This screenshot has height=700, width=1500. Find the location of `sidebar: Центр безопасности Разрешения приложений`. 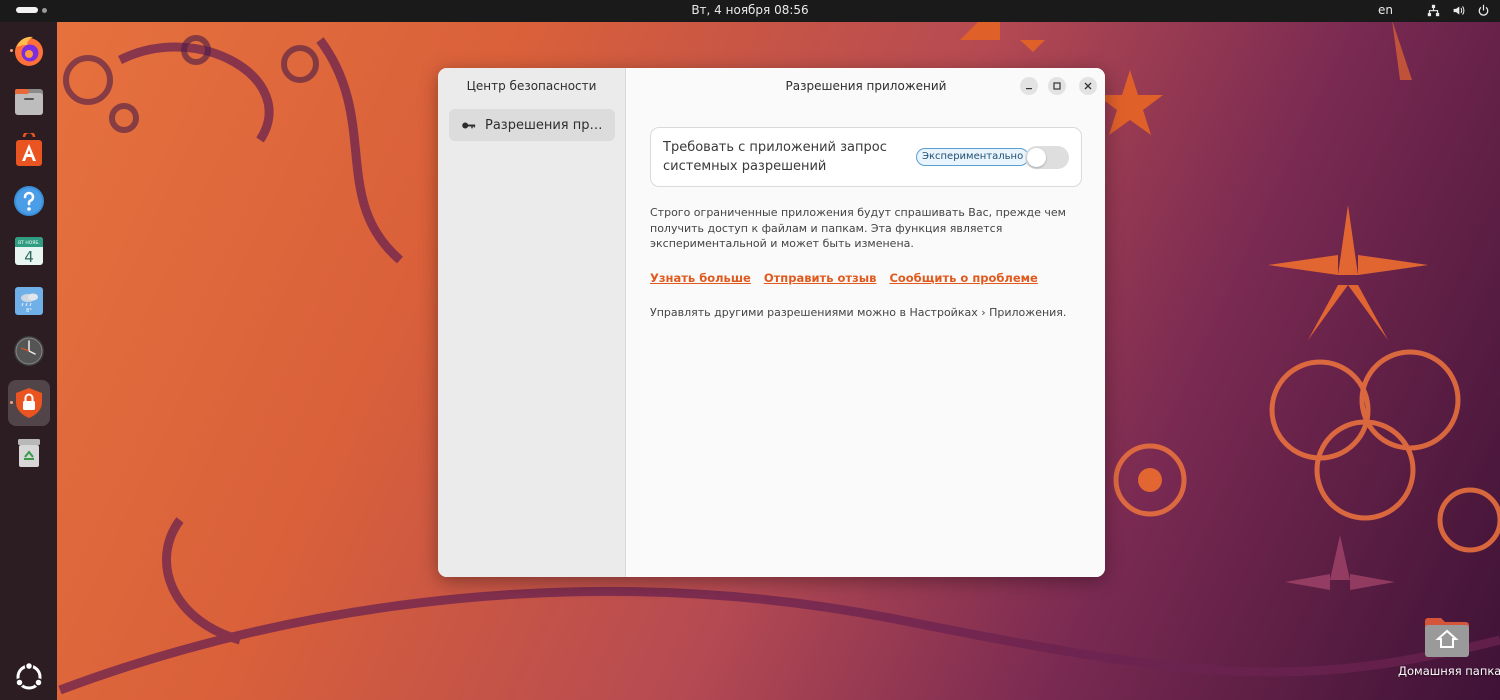

sidebar: Центр безопасности Разрешения приложений is located at coordinates (532, 322).